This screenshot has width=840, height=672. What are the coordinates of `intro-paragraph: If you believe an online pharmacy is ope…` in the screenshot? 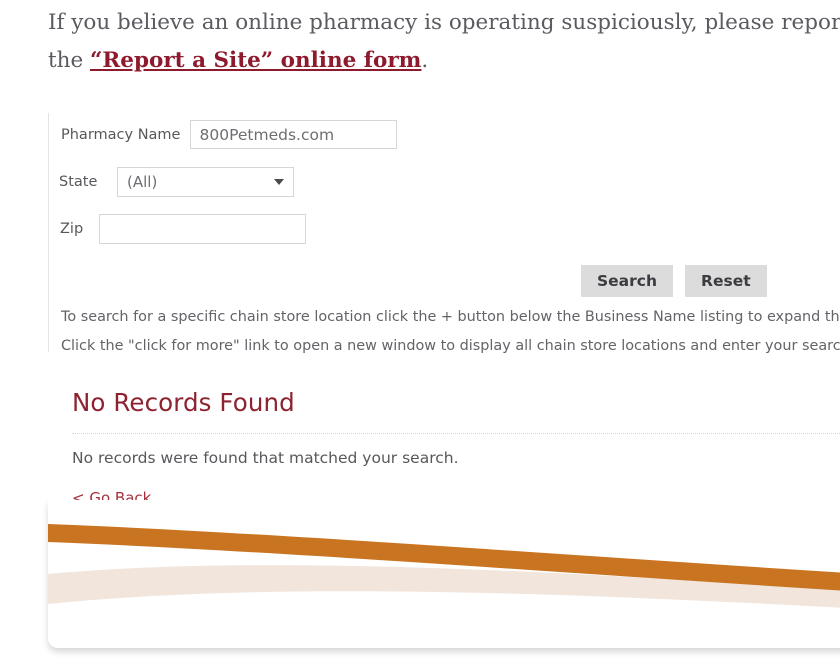 It's located at (444, 42).